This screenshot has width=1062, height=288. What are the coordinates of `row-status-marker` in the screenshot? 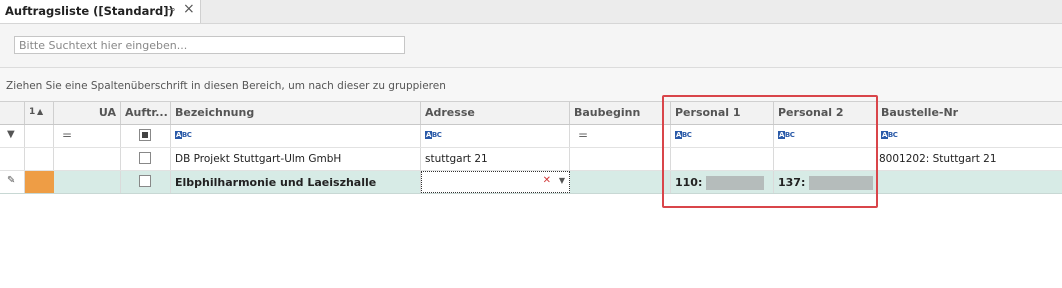 It's located at (39, 182).